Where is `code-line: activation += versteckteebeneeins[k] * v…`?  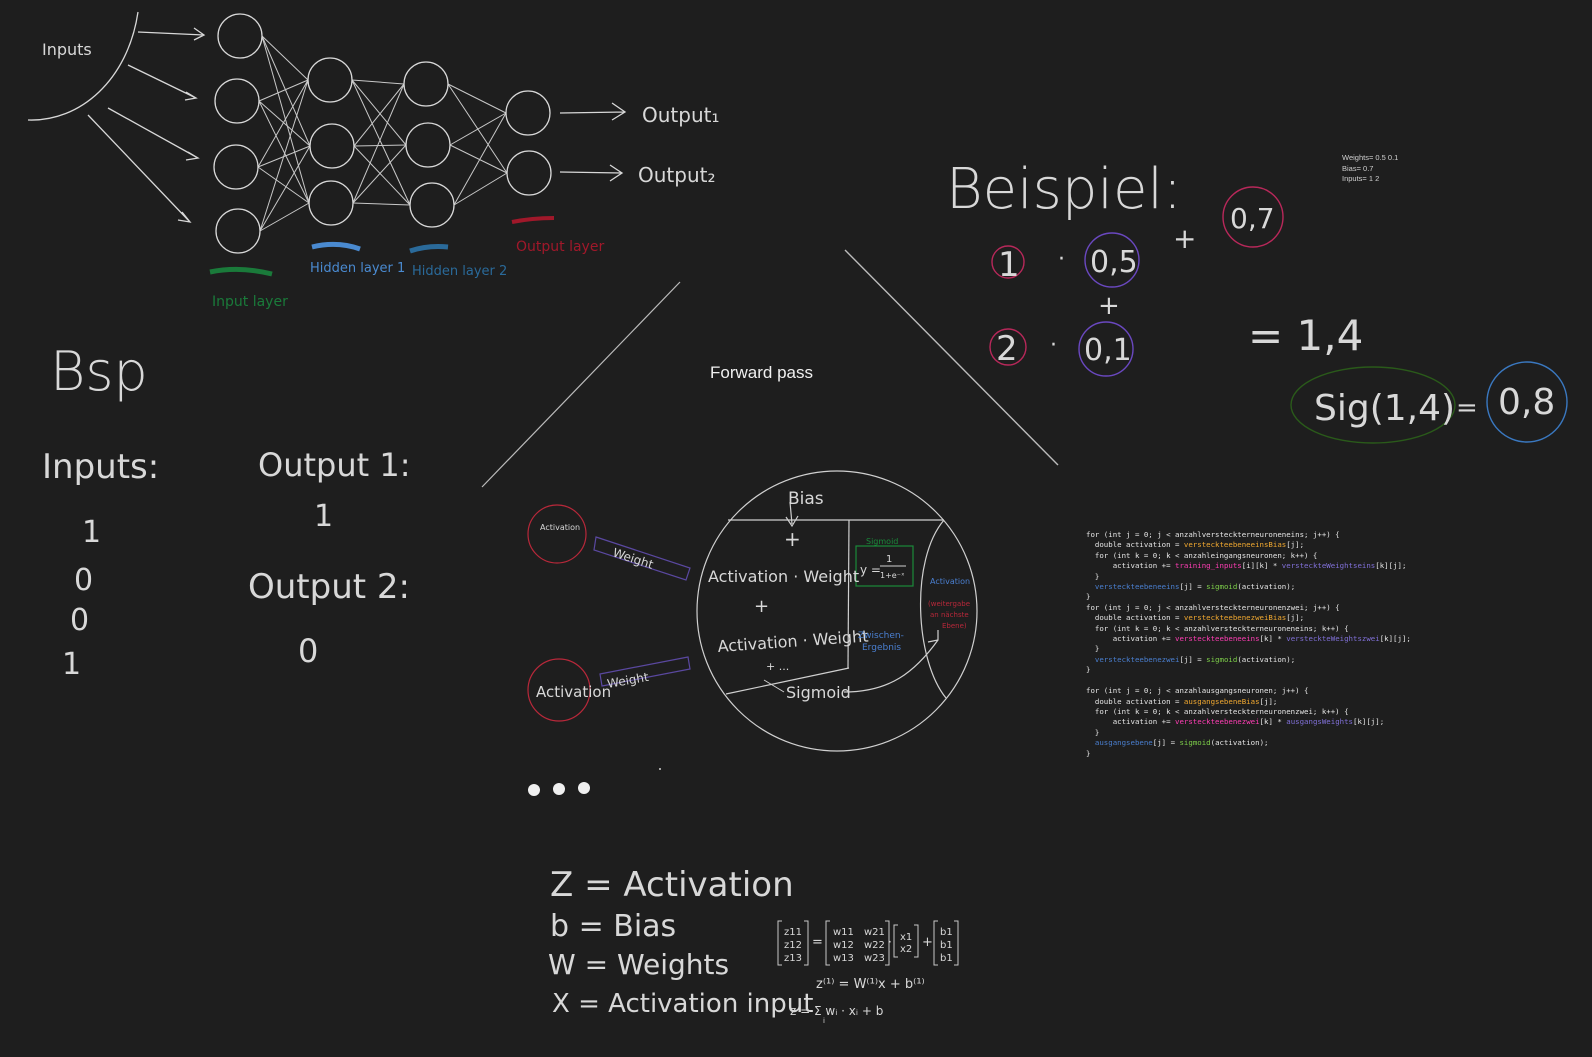
code-line: activation += versteckteebeneeins[k] * v… is located at coordinates (1248, 639).